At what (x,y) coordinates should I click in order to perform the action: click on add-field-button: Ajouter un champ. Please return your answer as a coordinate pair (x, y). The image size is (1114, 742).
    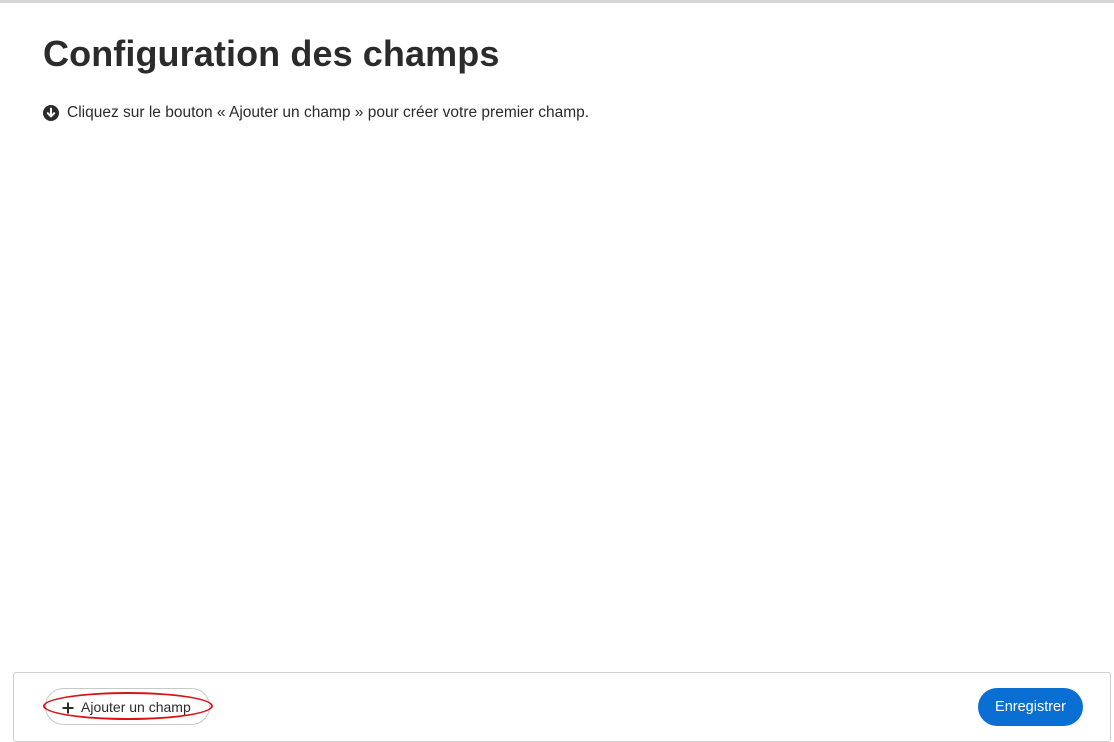
    Looking at the image, I should click on (127, 706).